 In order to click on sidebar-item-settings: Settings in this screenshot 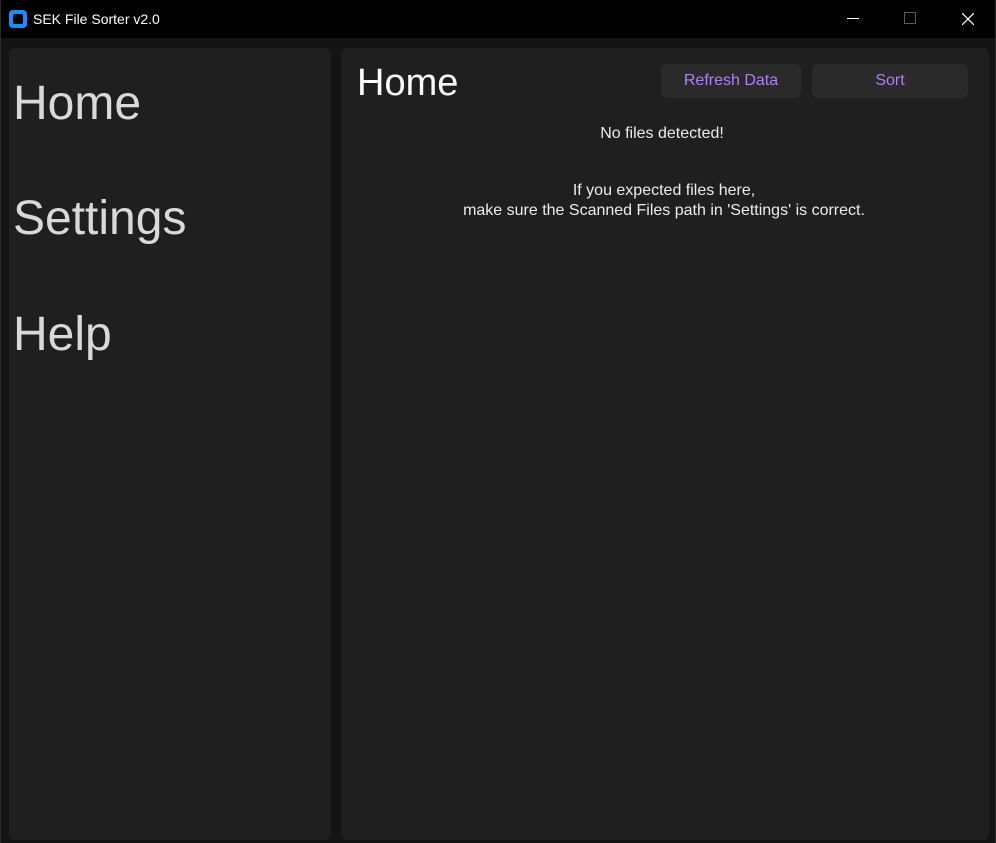, I will do `click(99, 219)`.